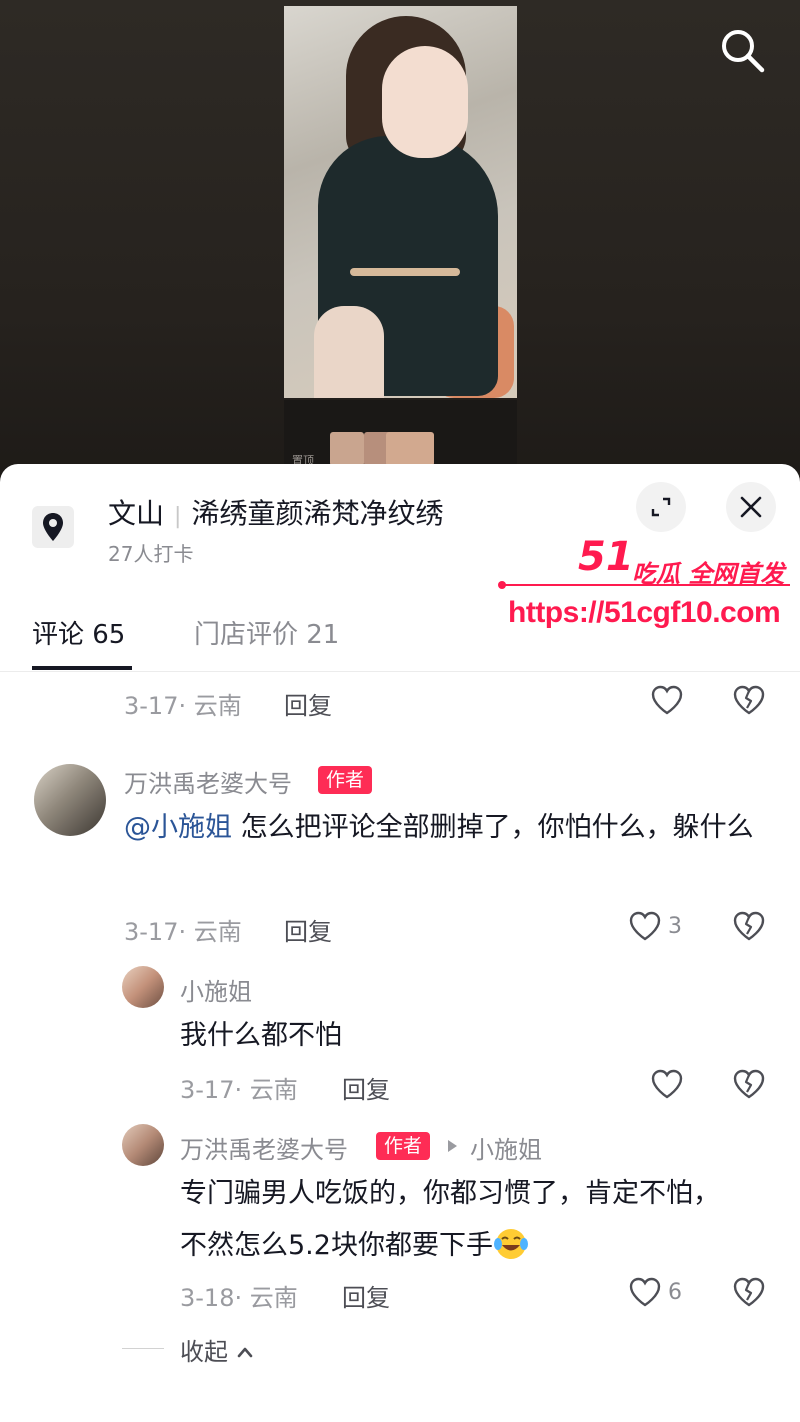 This screenshot has height=1422, width=800. What do you see at coordinates (645, 585) in the screenshot?
I see `watermark-line` at bounding box center [645, 585].